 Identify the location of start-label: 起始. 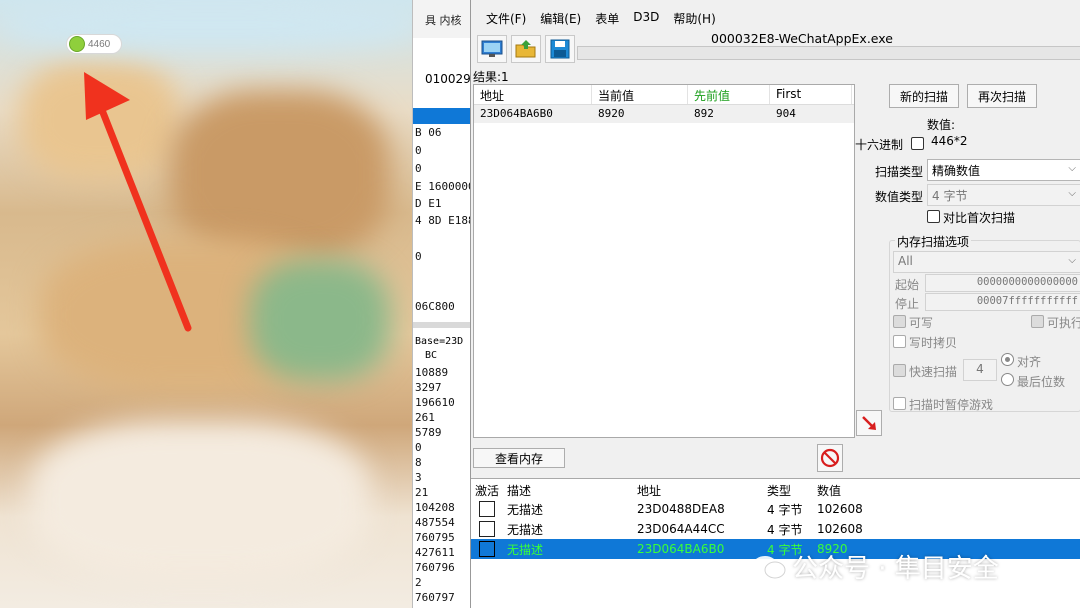
(907, 285).